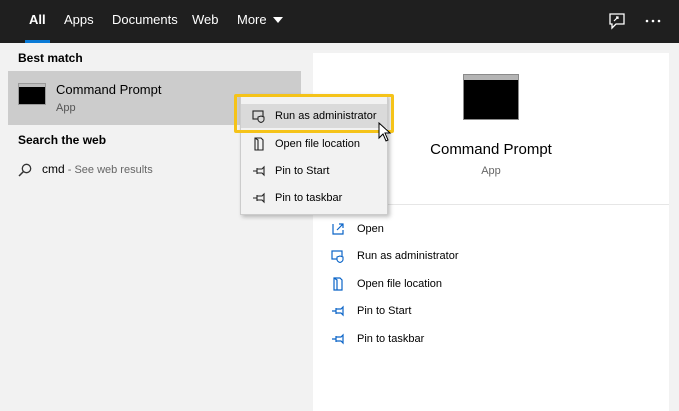 Image resolution: width=679 pixels, height=411 pixels. I want to click on tab-all: All, so click(37, 21).